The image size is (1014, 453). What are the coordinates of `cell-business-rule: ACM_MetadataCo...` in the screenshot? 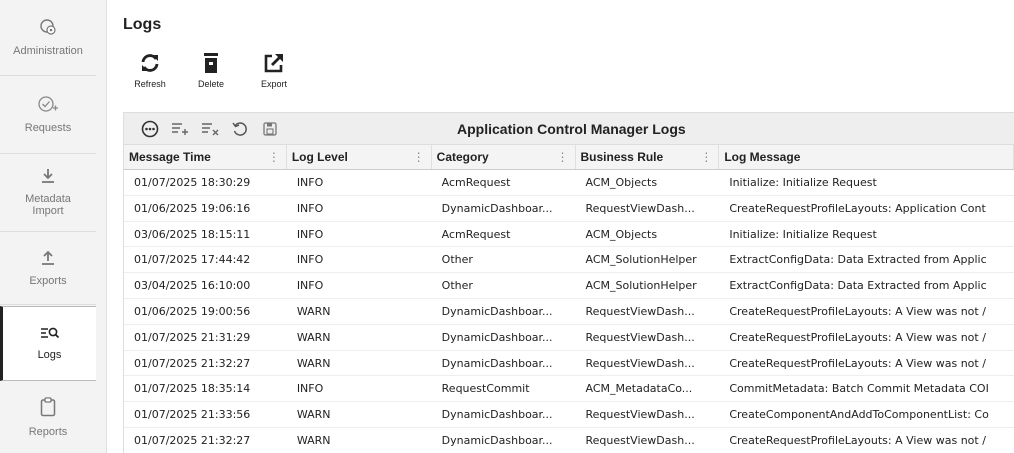 It's located at (639, 389).